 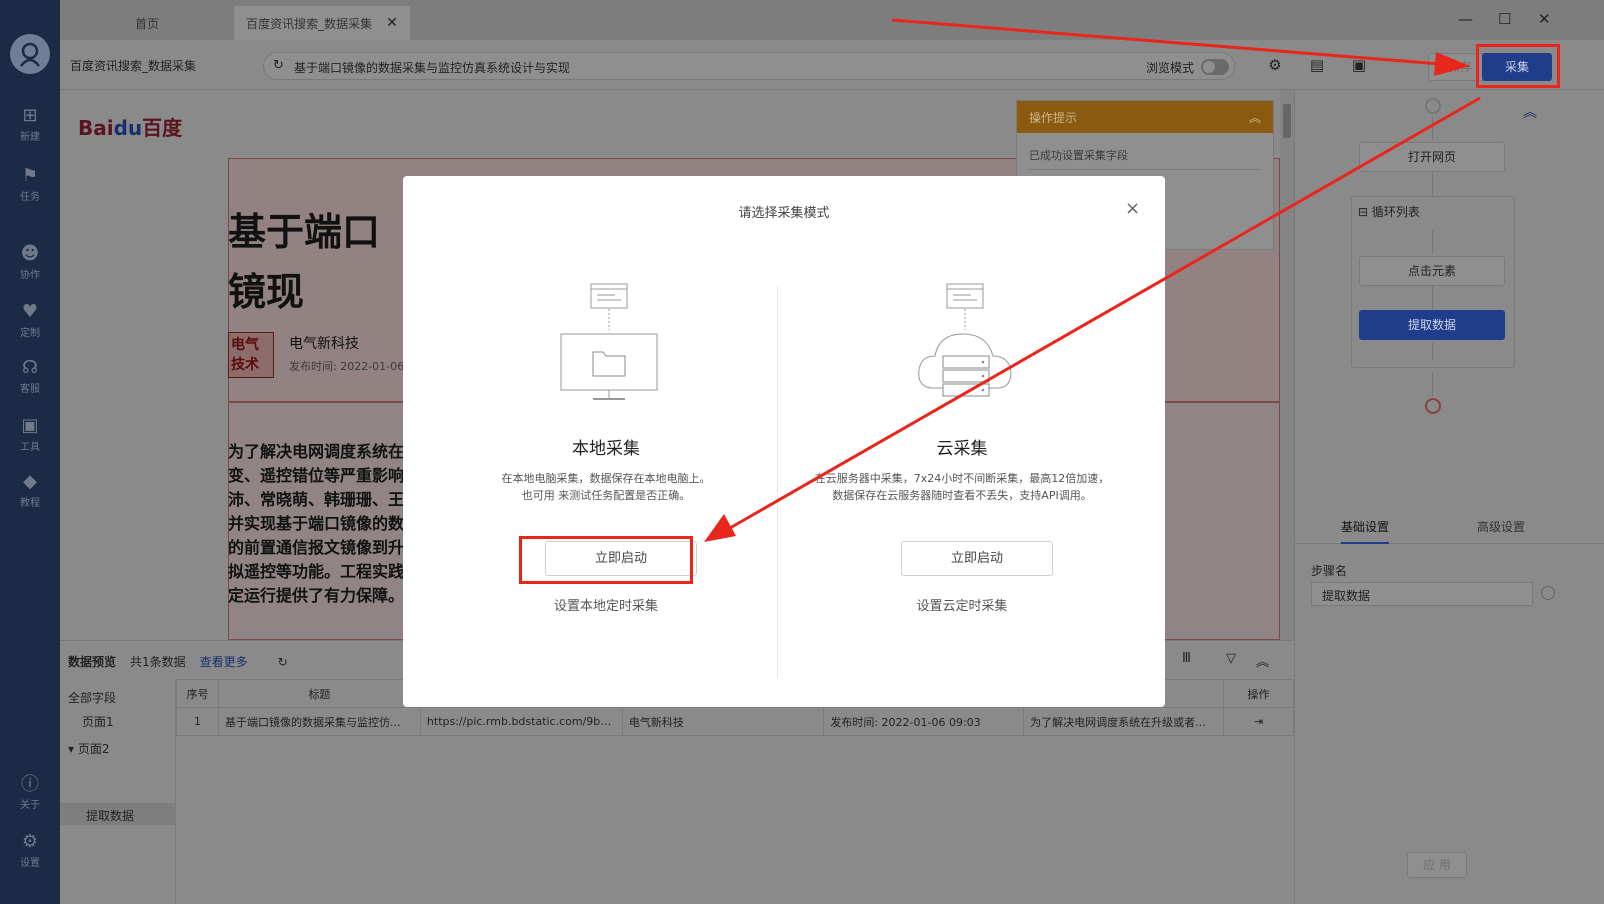 I want to click on nav-tutorial: ◆ 教程, so click(x=30, y=495).